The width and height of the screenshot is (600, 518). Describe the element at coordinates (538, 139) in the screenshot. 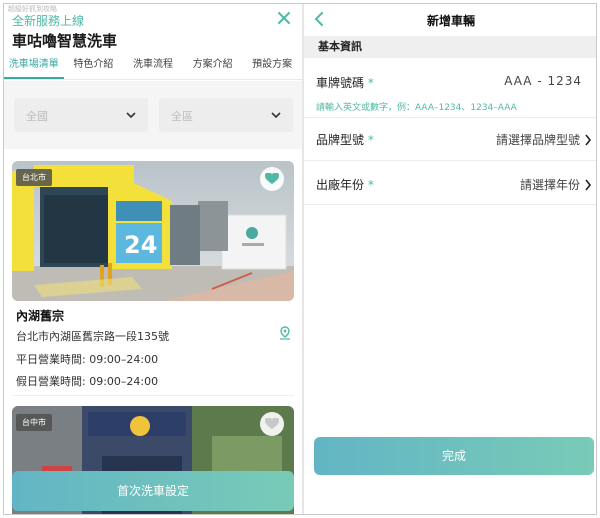

I see `brand-select: 請選擇品牌型號` at that location.